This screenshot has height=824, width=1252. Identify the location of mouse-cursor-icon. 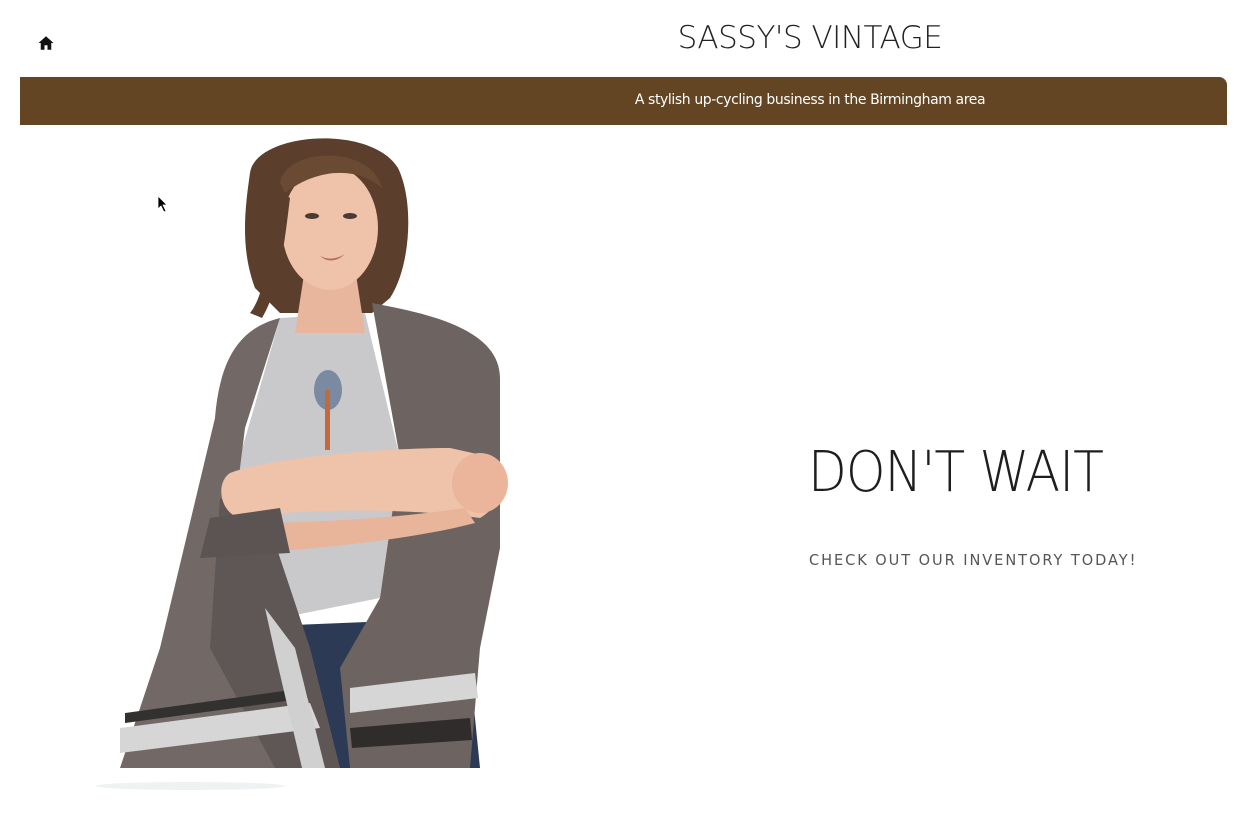
(162, 204).